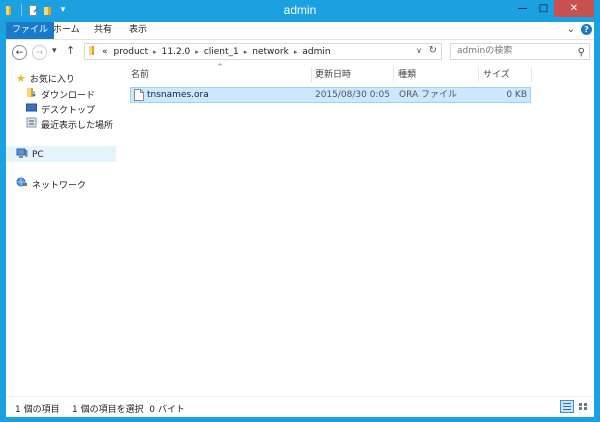 The image size is (600, 422). I want to click on sidebar-item-label: デスクトップ, so click(68, 110).